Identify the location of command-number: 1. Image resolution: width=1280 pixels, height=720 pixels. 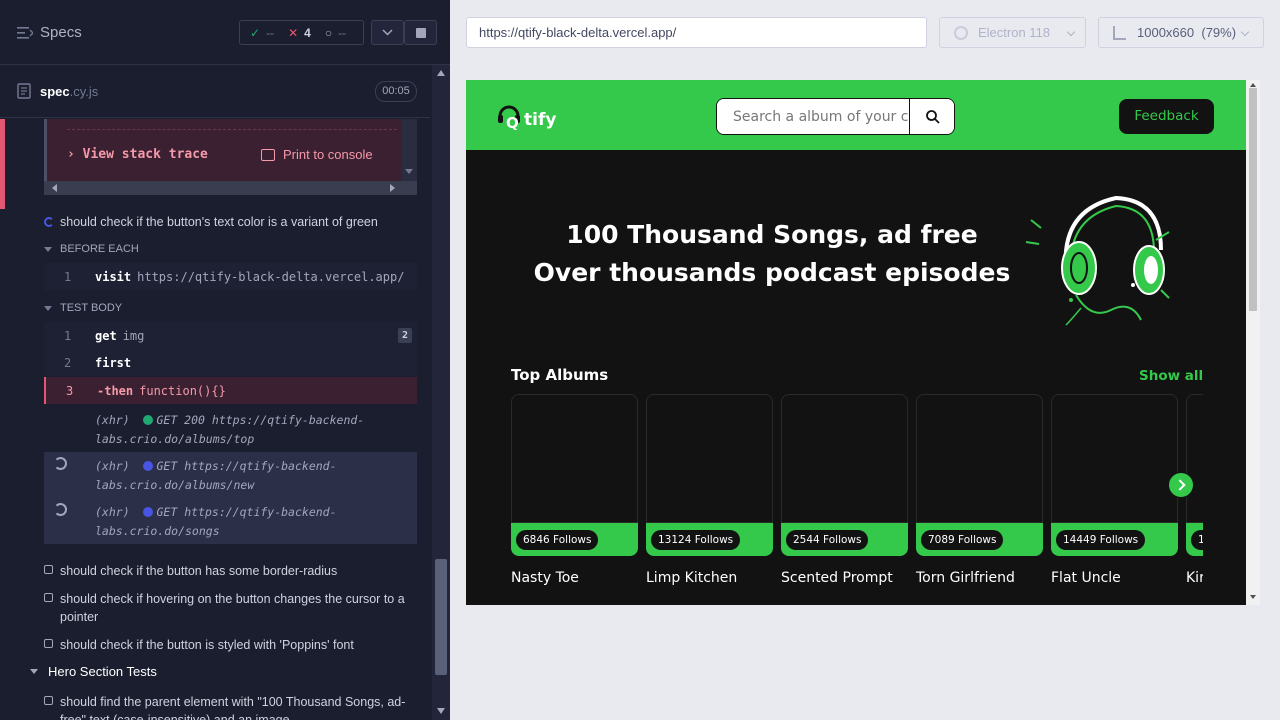
(68, 277).